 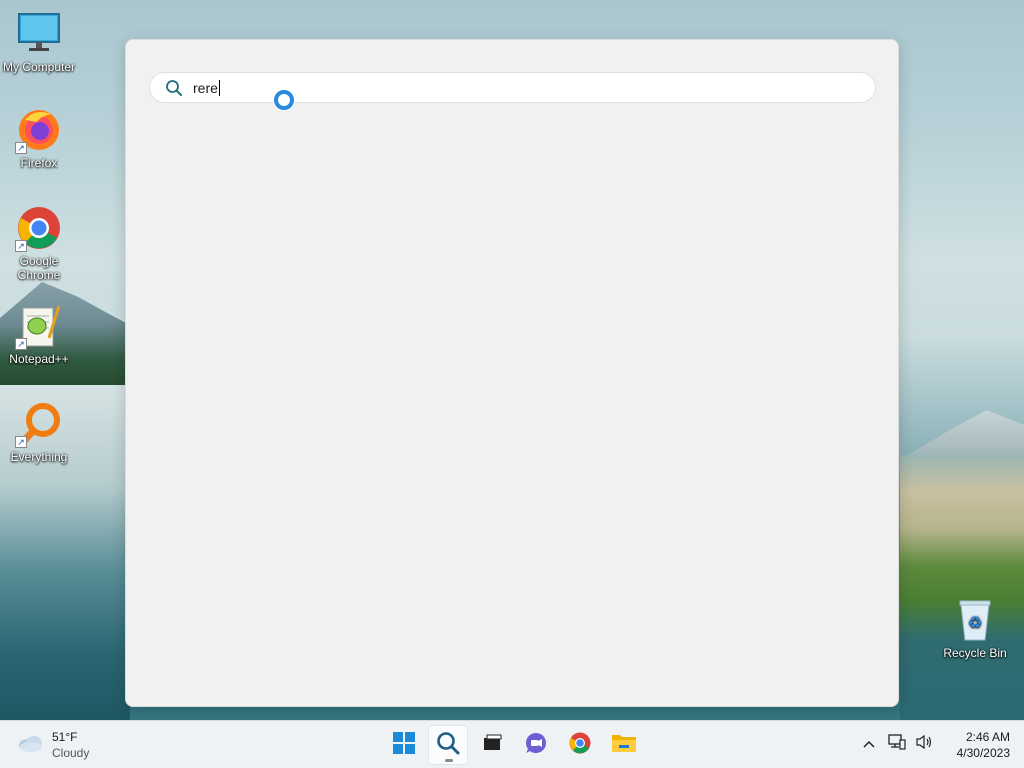 I want to click on recycle-bin-icon: ♻, so click(x=975, y=620).